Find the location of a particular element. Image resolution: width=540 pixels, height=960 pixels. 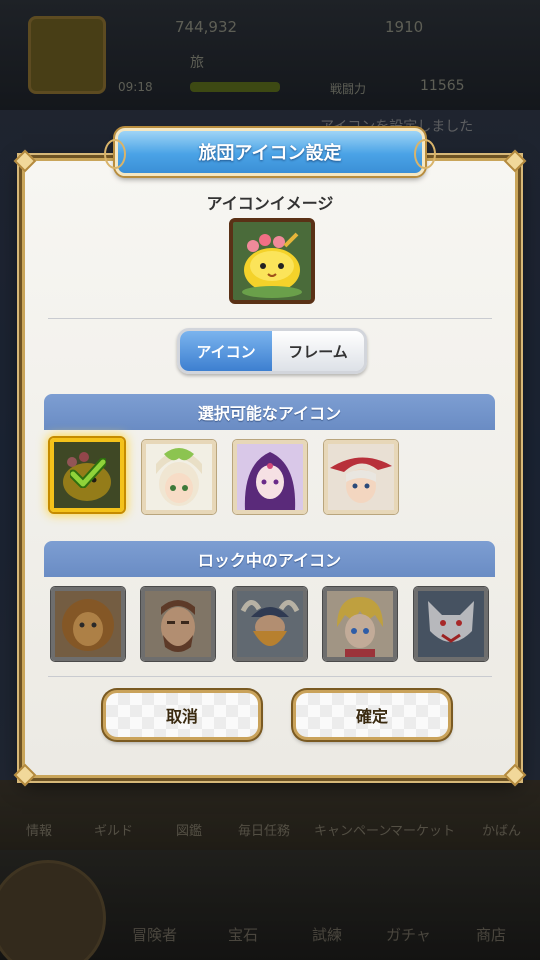

locked-icon-wolf is located at coordinates (451, 624).